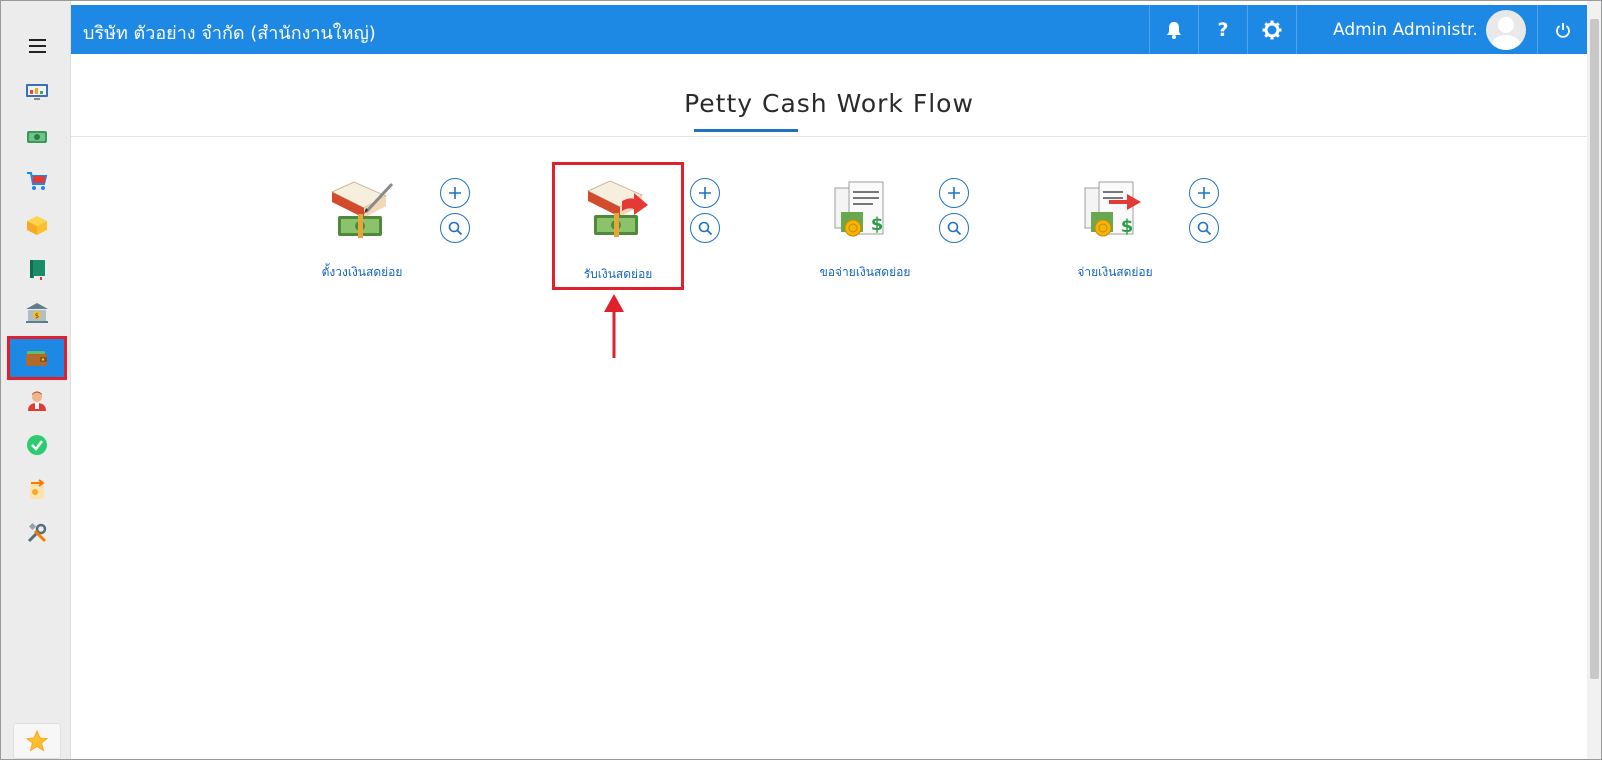  I want to click on sidebar-item-bank: $, so click(37, 313).